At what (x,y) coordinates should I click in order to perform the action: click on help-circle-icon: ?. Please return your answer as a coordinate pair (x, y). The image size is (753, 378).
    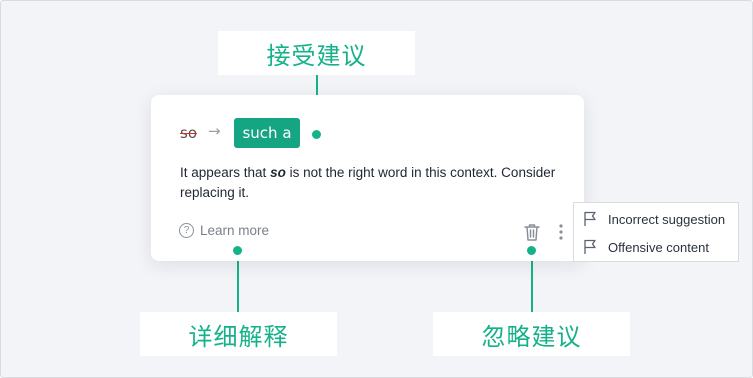
    Looking at the image, I should click on (186, 230).